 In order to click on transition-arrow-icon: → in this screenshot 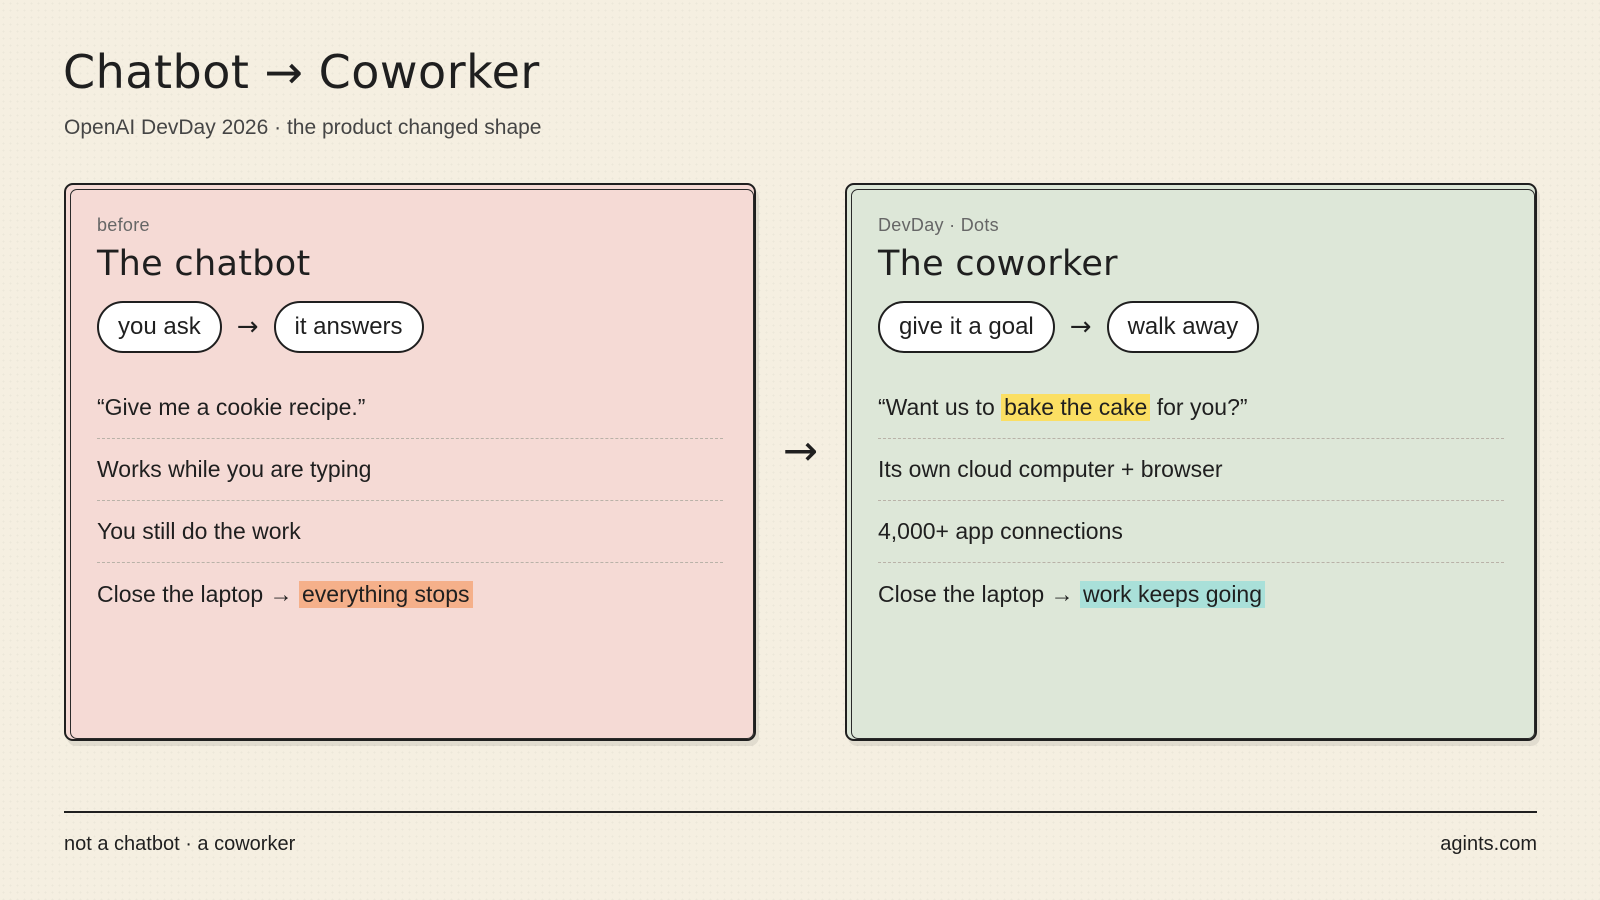, I will do `click(800, 450)`.